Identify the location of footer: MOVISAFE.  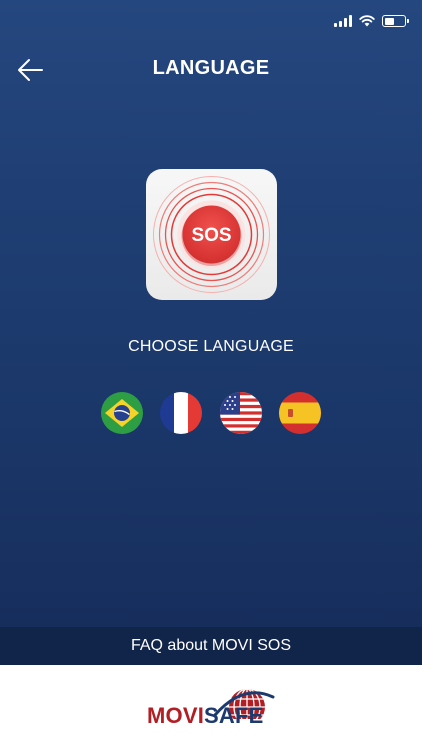
(211, 707).